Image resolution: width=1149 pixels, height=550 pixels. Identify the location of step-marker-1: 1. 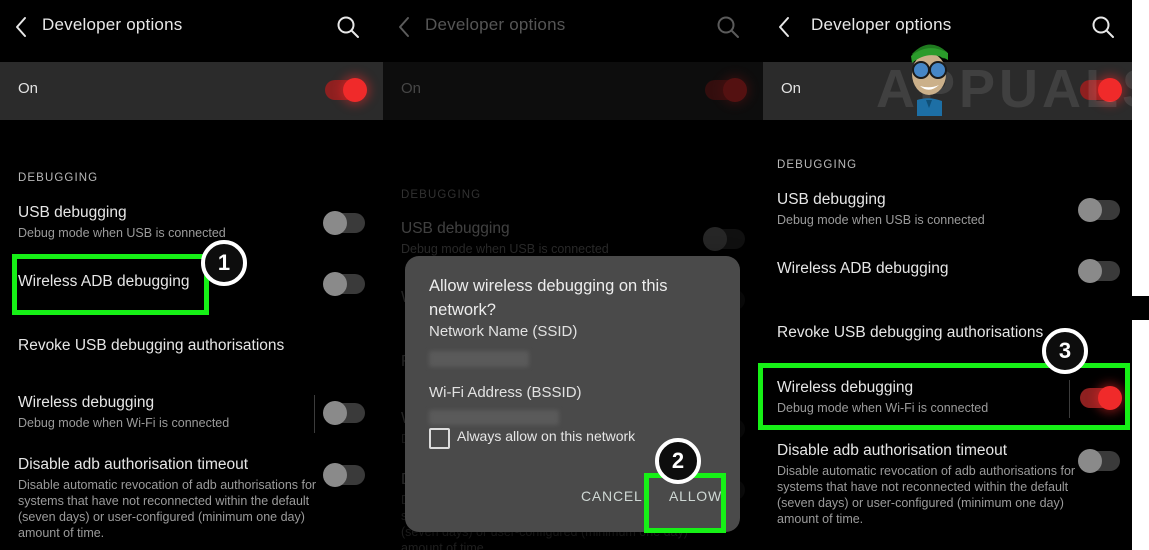
(224, 263).